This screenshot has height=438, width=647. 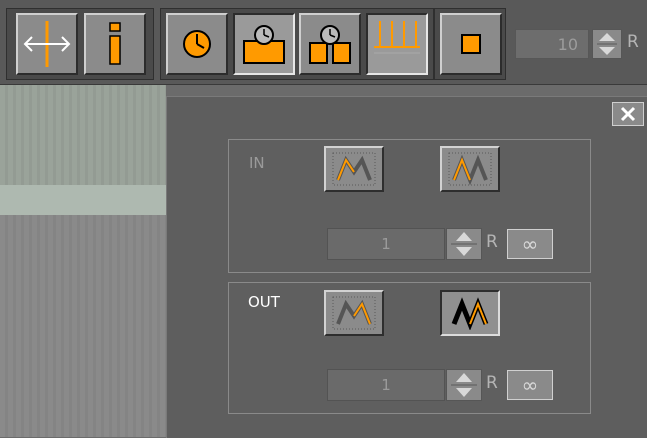 I want to click on close-icon, so click(x=628, y=114).